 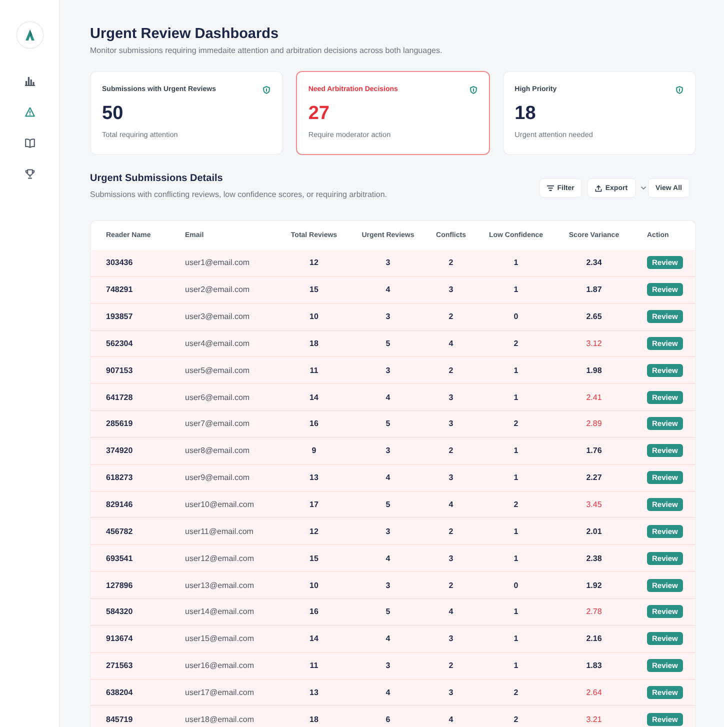 What do you see at coordinates (594, 343) in the screenshot?
I see `table-cell-text: 3.12` at bounding box center [594, 343].